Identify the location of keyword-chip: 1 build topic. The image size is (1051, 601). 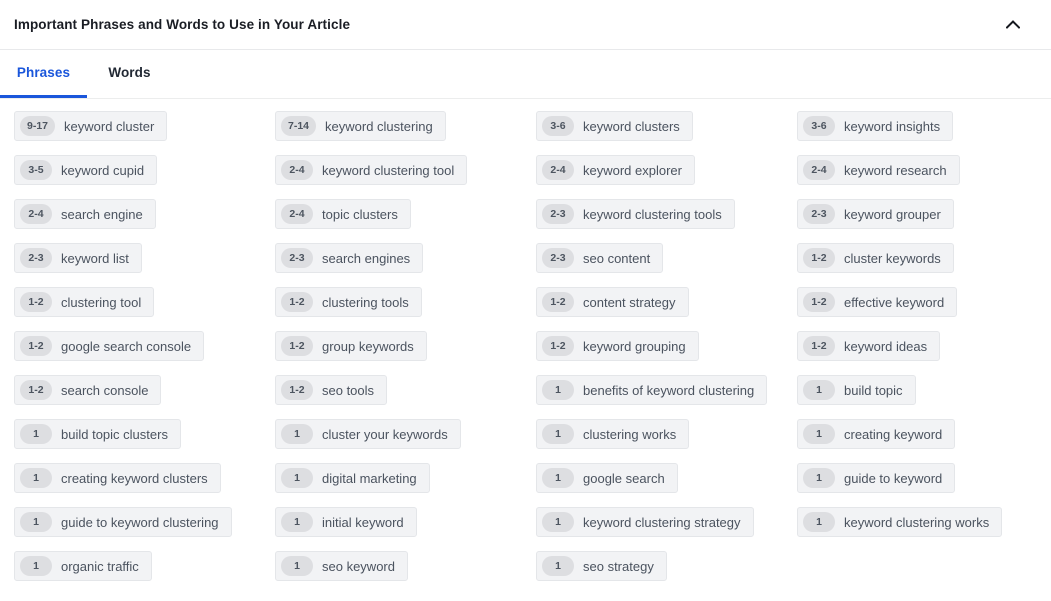
(856, 390).